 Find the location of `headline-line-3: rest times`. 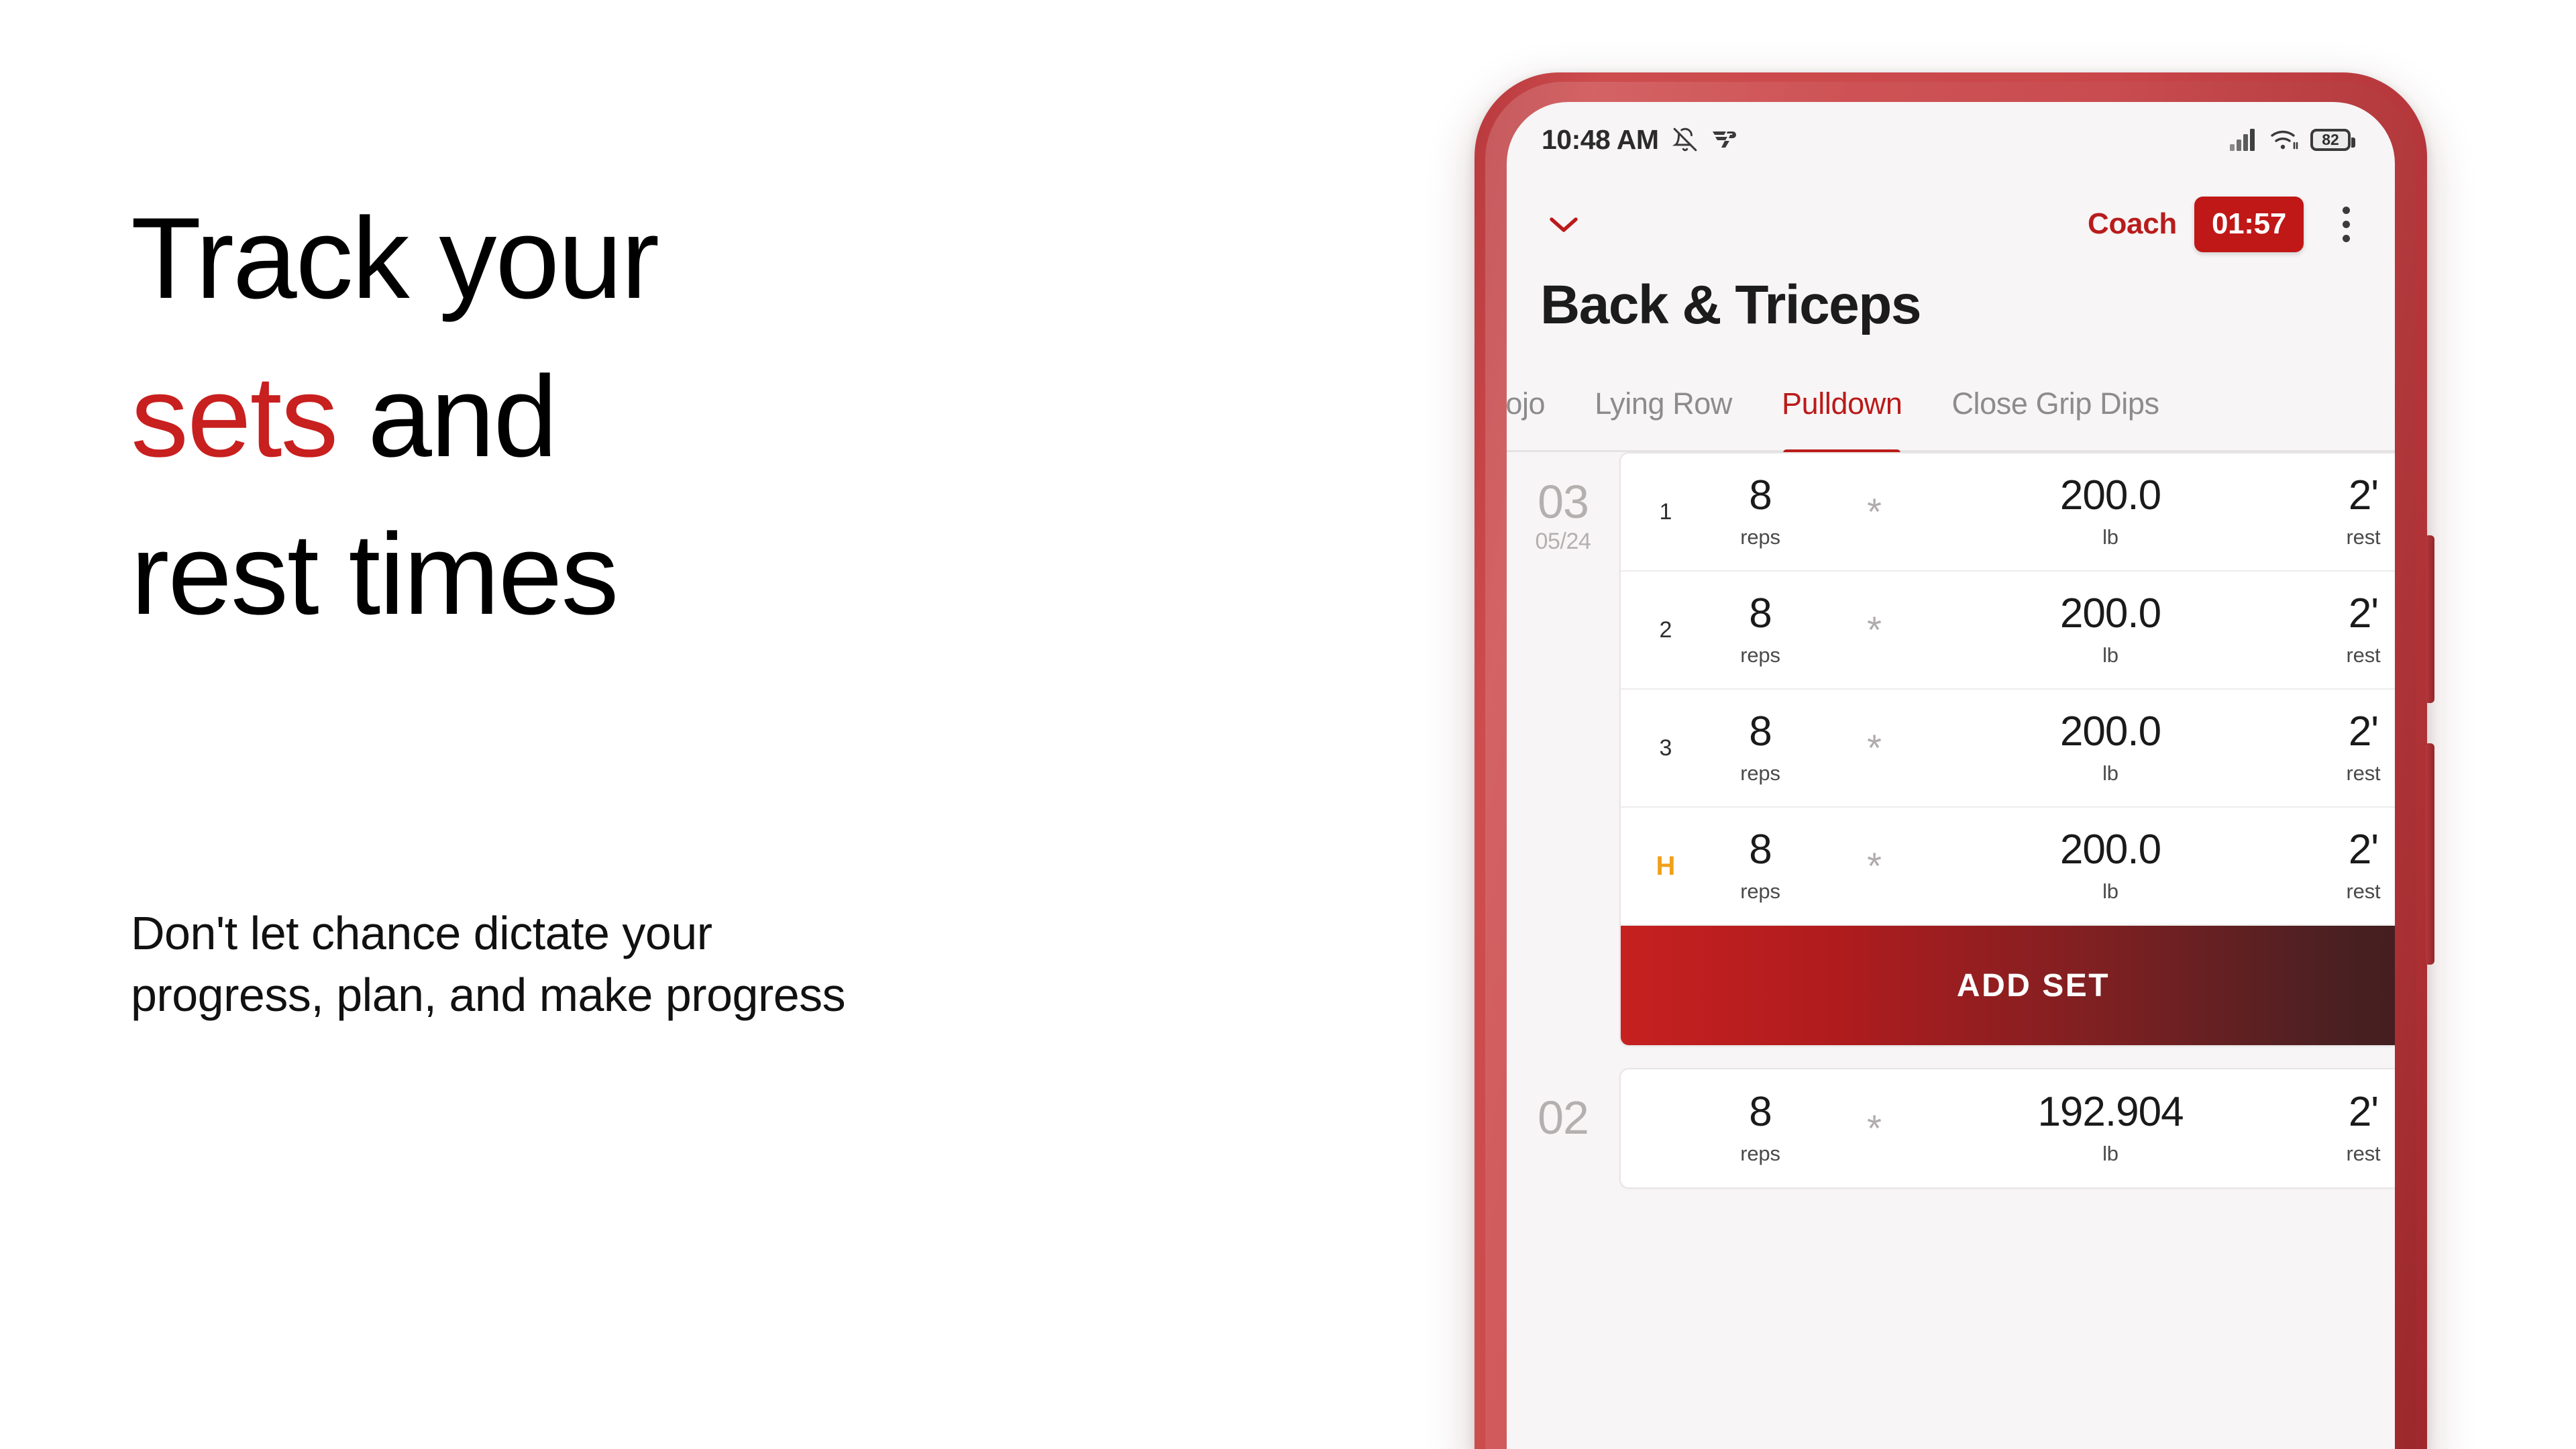

headline-line-3: rest times is located at coordinates (375, 574).